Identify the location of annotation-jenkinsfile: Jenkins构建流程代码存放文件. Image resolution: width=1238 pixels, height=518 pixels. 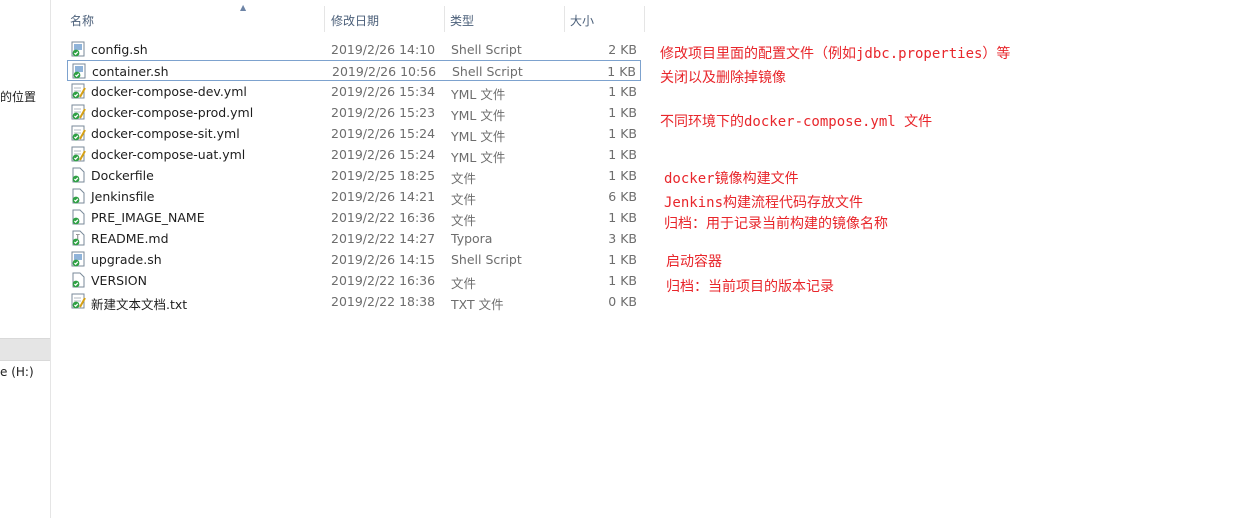
(764, 203).